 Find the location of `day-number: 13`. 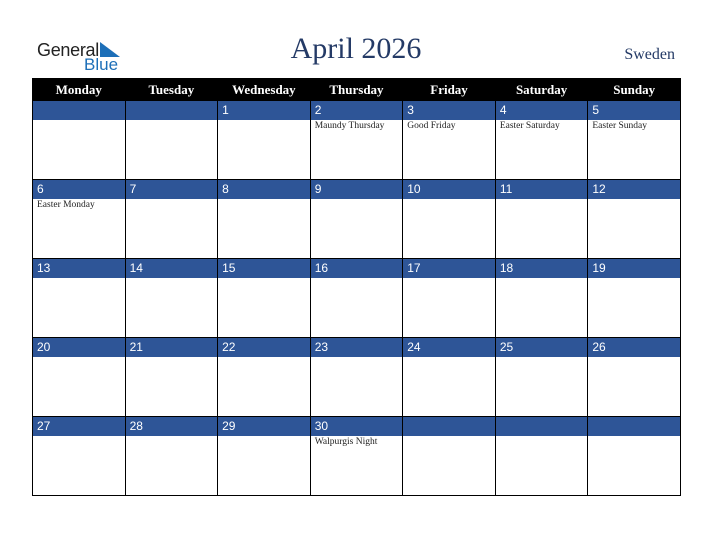

day-number: 13 is located at coordinates (79, 268).